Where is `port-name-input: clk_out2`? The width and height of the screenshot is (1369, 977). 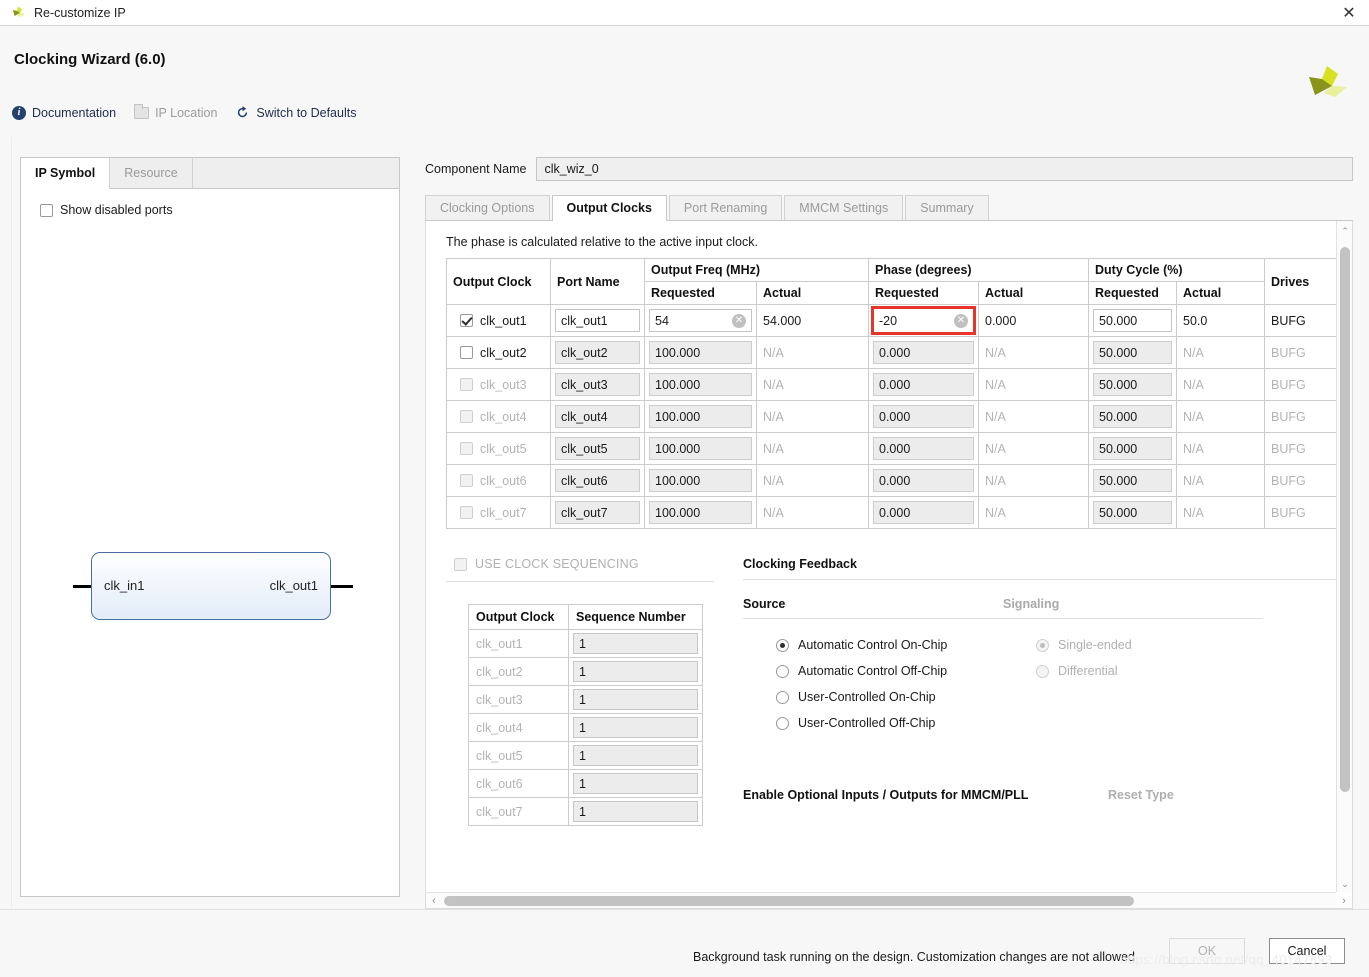 port-name-input: clk_out2 is located at coordinates (597, 352).